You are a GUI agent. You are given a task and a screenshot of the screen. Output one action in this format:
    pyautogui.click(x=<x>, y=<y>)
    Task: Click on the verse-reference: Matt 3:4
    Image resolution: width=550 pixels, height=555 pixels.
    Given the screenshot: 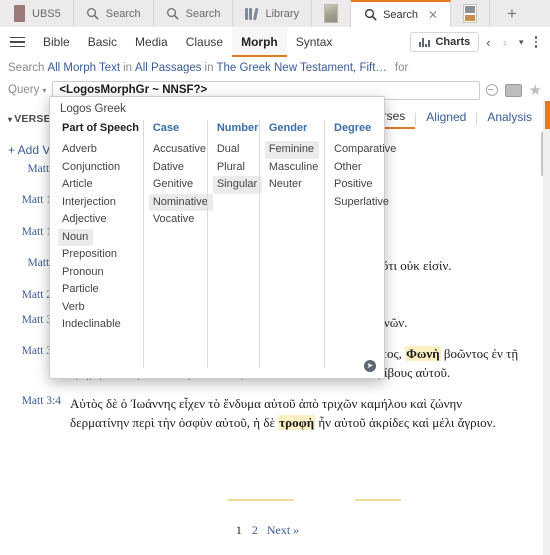 What is the action you would take?
    pyautogui.click(x=39, y=413)
    